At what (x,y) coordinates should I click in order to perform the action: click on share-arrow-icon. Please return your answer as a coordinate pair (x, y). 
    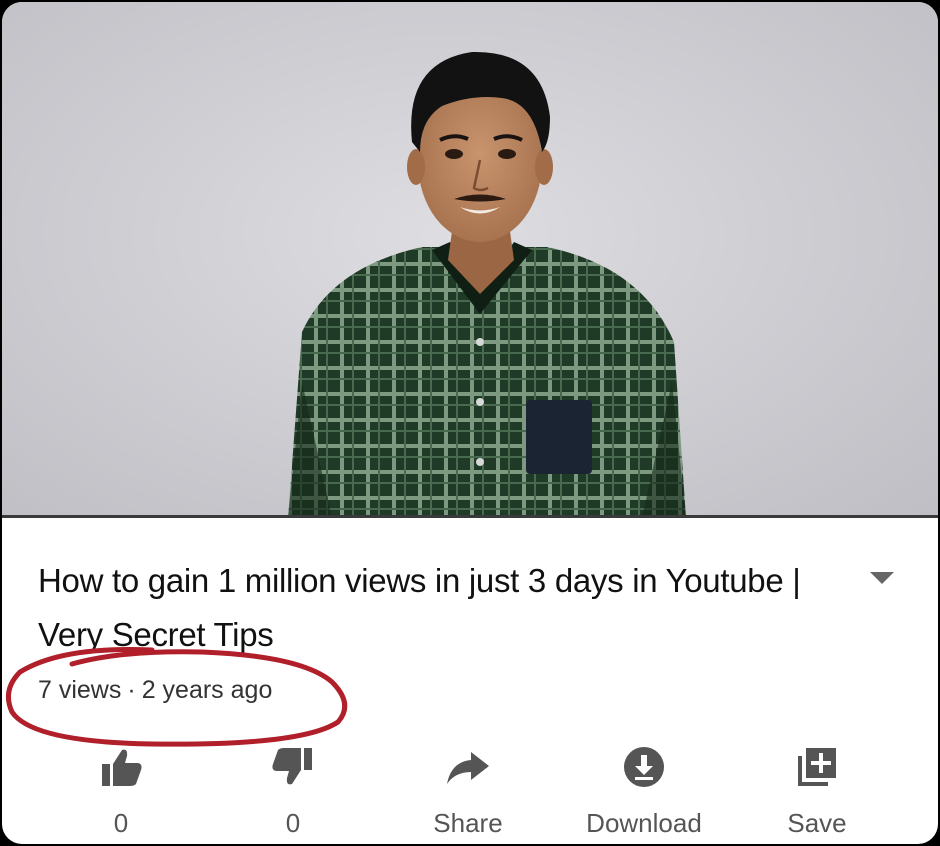
    Looking at the image, I should click on (468, 768).